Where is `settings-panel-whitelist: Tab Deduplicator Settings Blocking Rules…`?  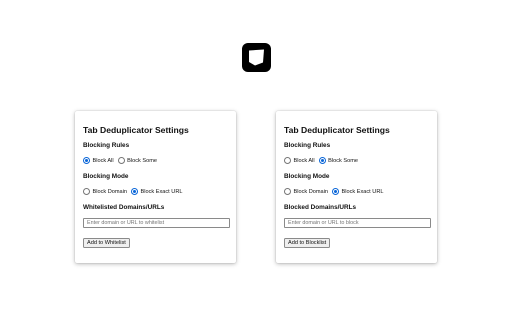
settings-panel-whitelist: Tab Deduplicator Settings Blocking Rules… is located at coordinates (155, 187).